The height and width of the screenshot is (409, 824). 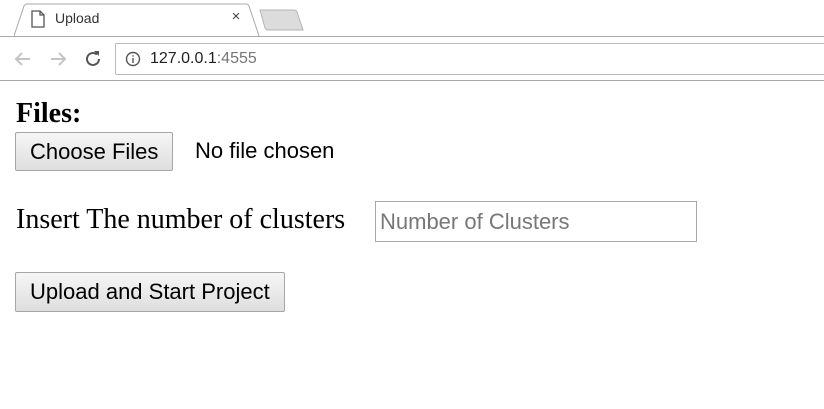 I want to click on info-icon, so click(x=133, y=59).